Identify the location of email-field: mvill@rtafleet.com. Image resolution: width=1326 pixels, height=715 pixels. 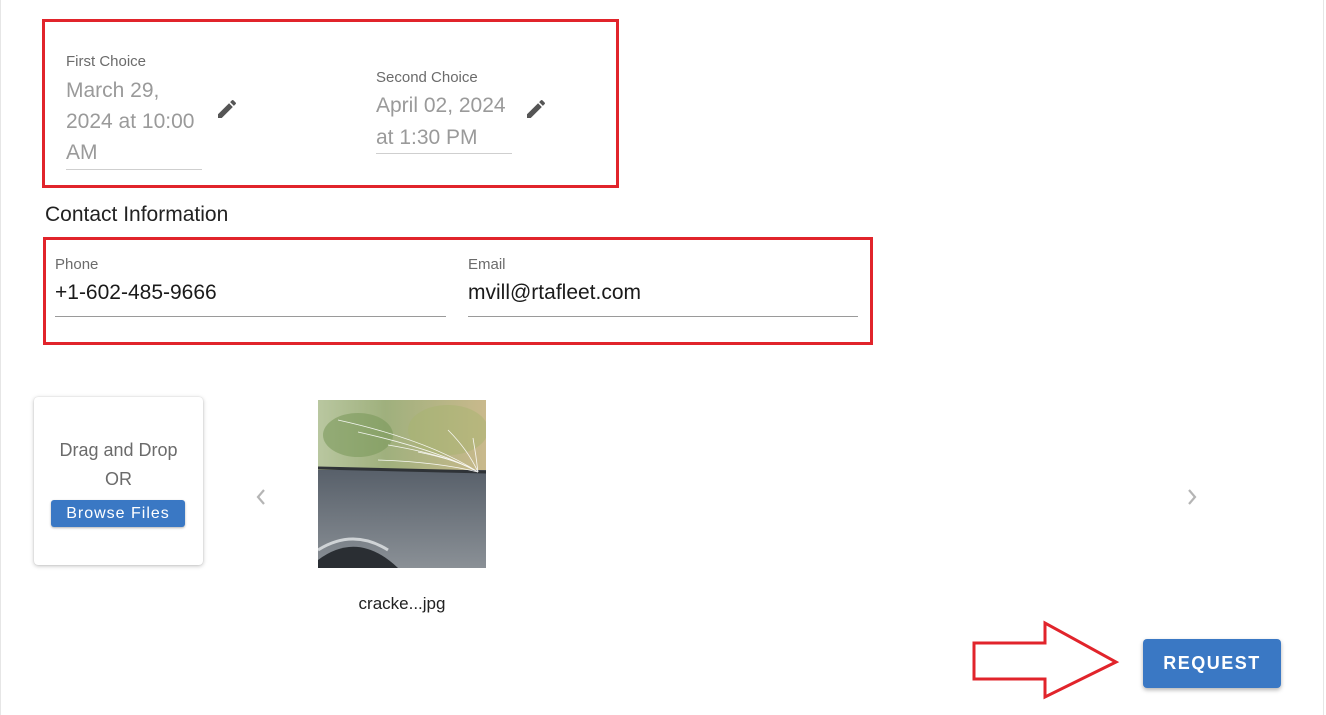
(554, 293).